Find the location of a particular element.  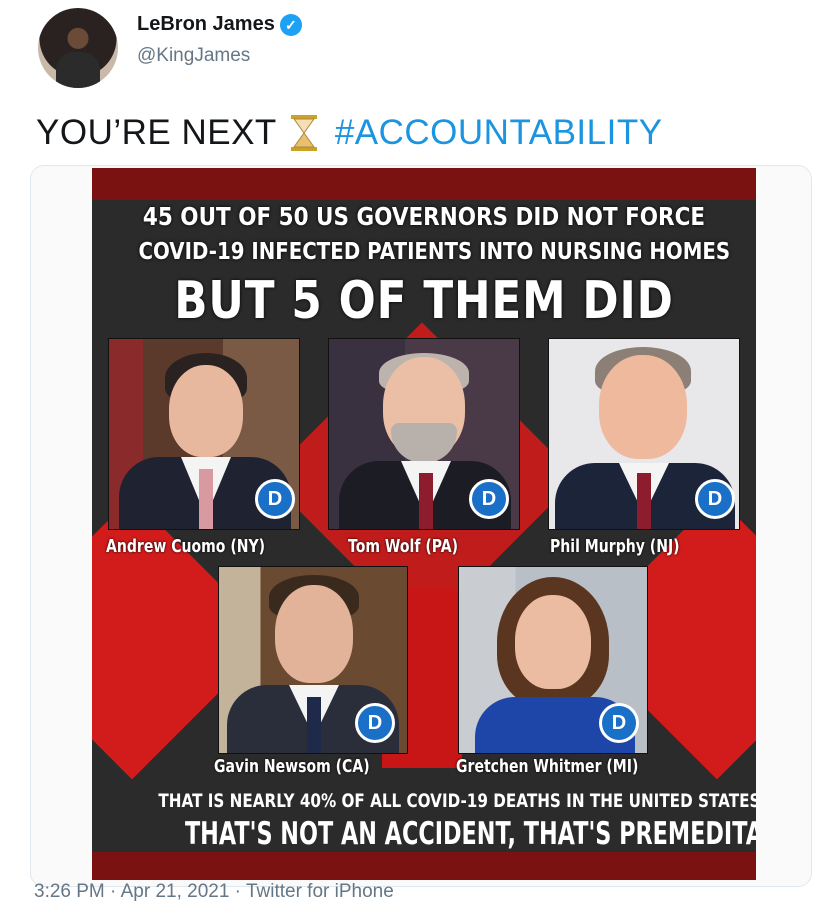

poster-bottom-bar is located at coordinates (424, 866).